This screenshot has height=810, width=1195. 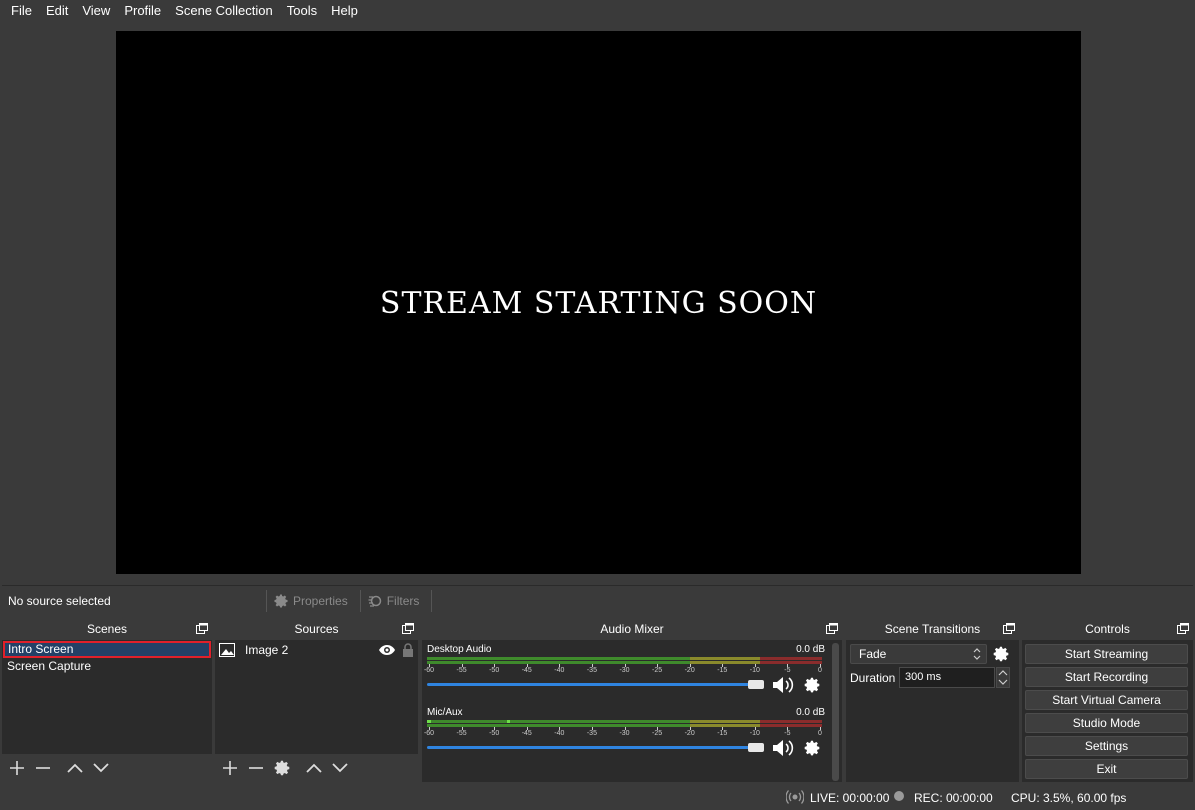 I want to click on scenes-list: Intro Screen Screen Capture, so click(x=107, y=711).